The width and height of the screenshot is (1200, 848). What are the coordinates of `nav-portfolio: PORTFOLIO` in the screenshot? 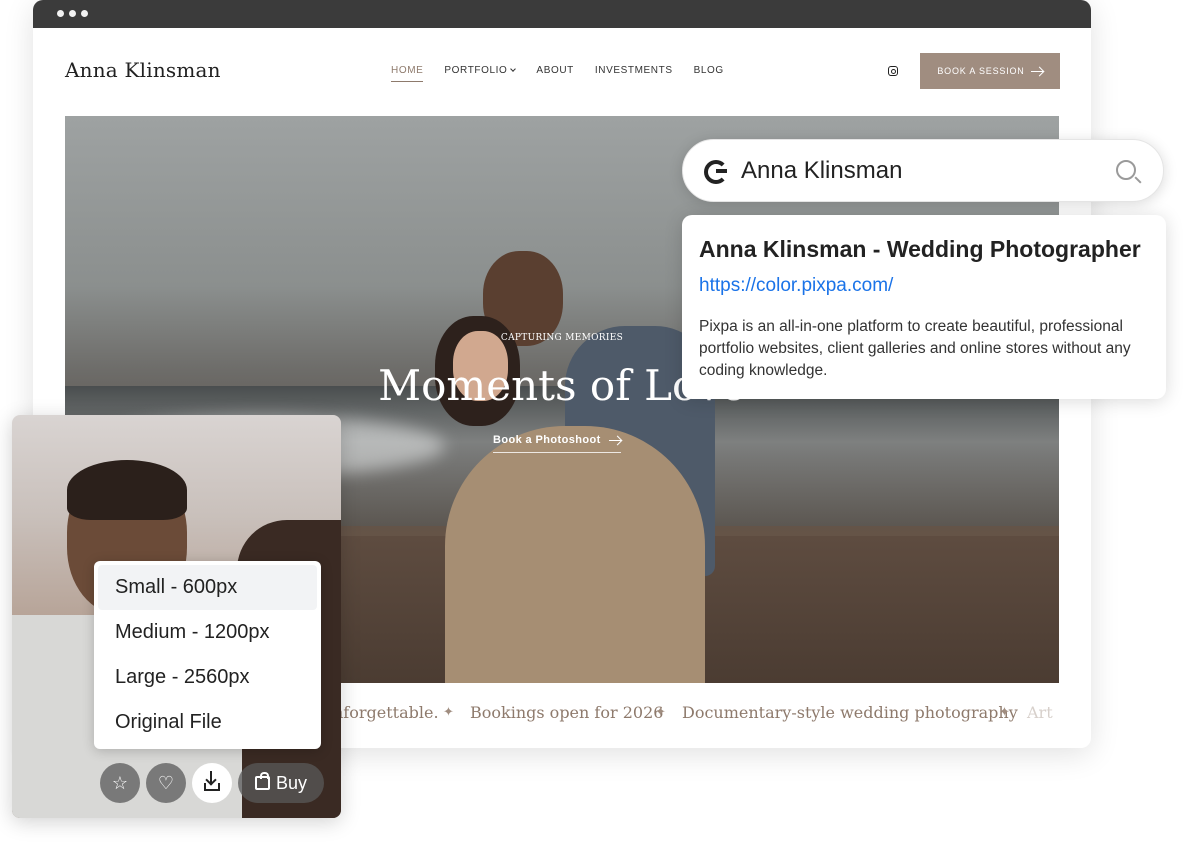 It's located at (480, 73).